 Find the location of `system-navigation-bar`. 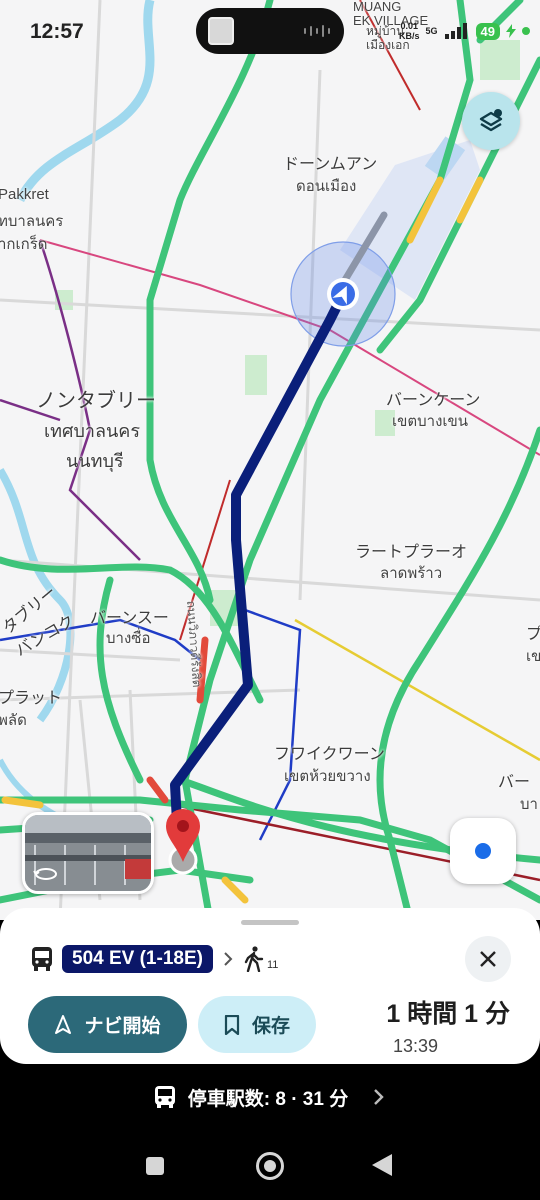

system-navigation-bar is located at coordinates (270, 1165).